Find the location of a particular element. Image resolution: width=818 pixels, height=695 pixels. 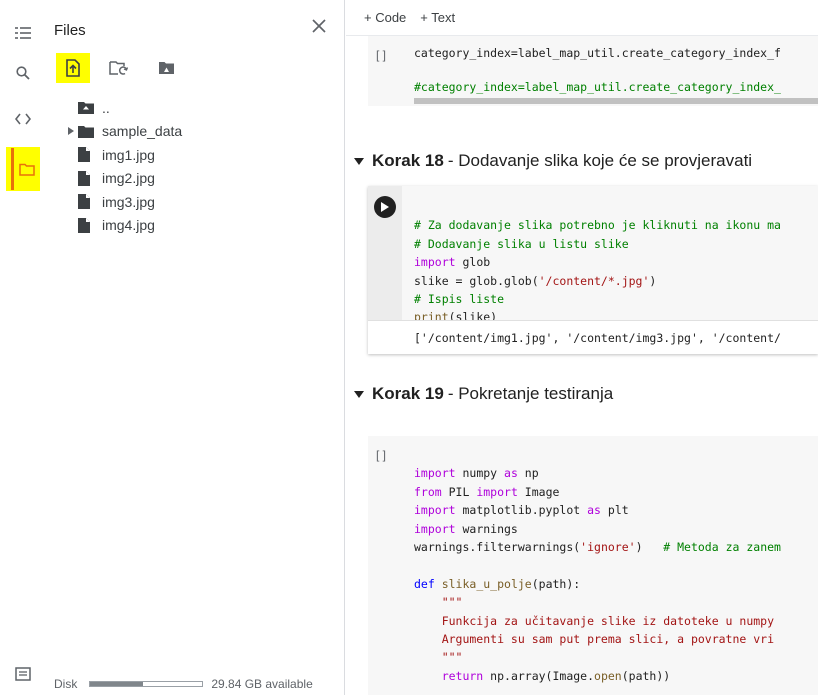

code-keyword: return is located at coordinates (449, 675).